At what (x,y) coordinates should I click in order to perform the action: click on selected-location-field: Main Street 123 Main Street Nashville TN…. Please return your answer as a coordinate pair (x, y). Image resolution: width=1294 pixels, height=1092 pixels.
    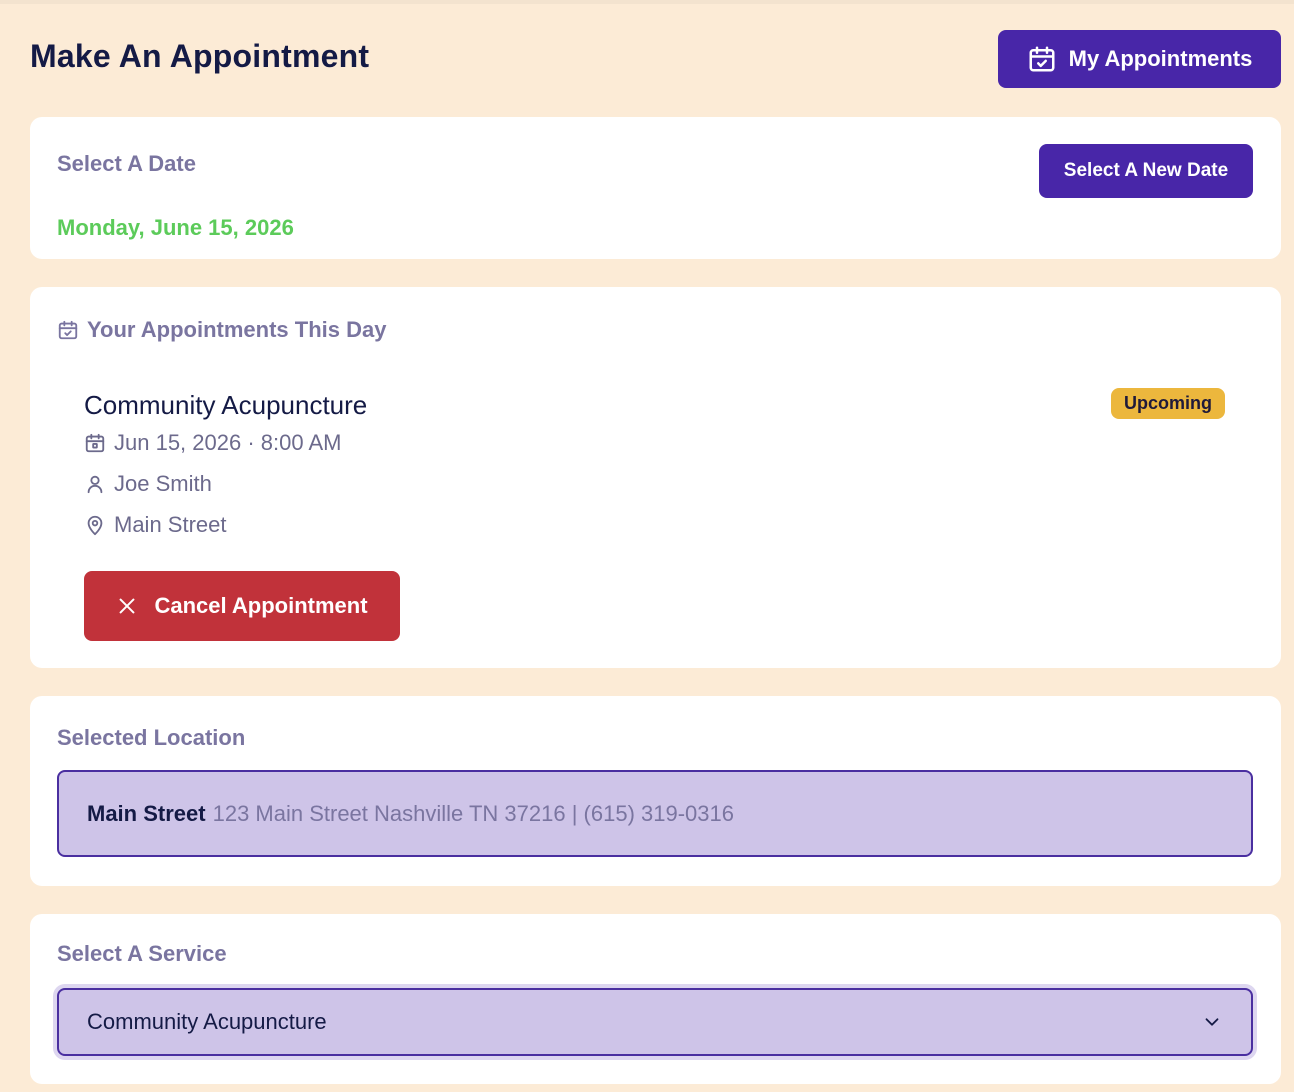
    Looking at the image, I should click on (655, 813).